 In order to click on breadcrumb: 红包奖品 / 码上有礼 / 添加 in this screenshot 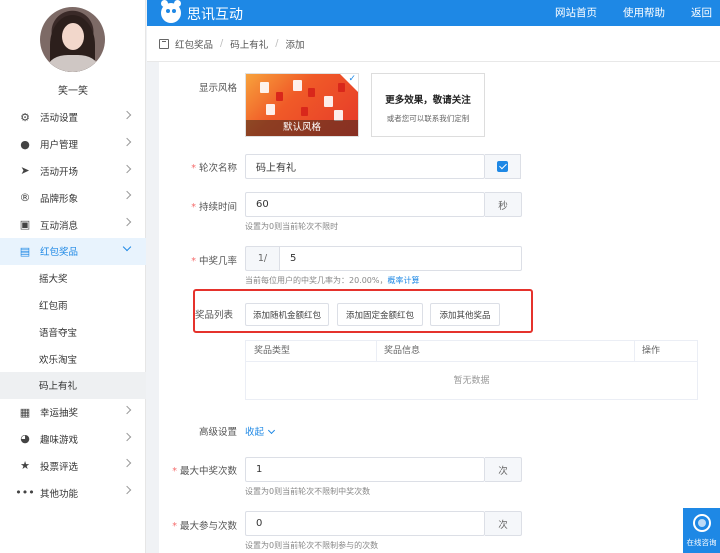, I will do `click(433, 44)`.